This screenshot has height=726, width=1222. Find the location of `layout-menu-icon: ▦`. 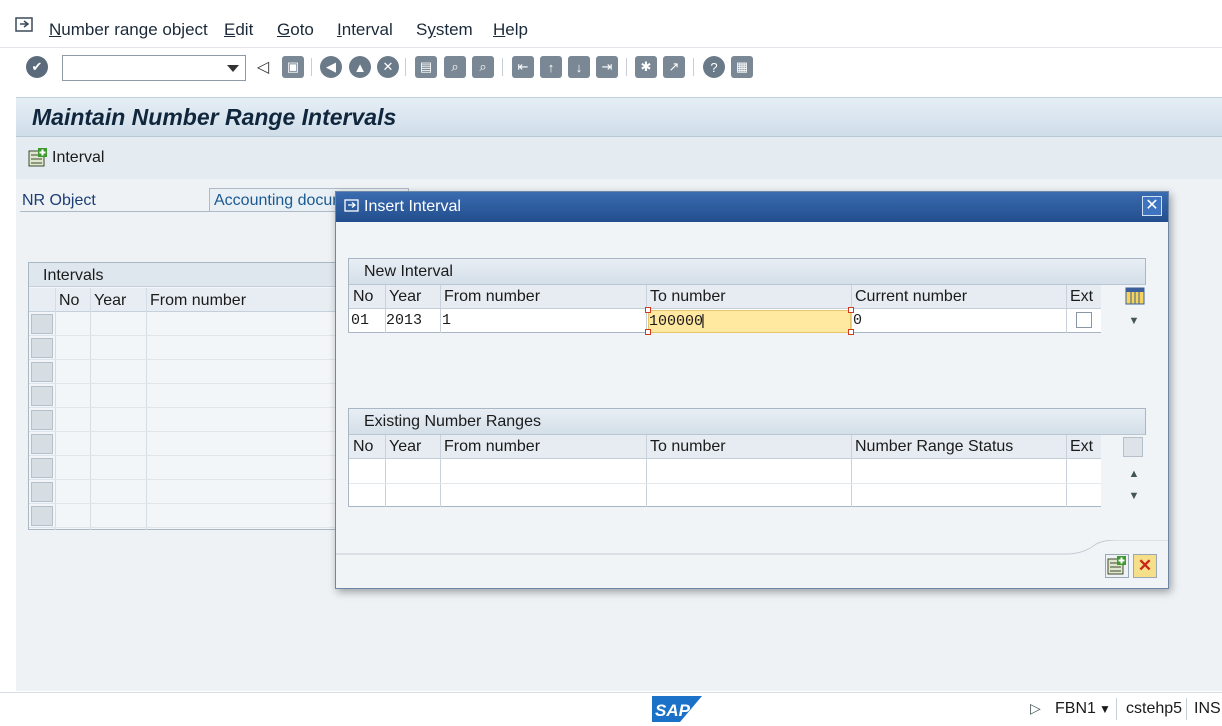

layout-menu-icon: ▦ is located at coordinates (742, 67).